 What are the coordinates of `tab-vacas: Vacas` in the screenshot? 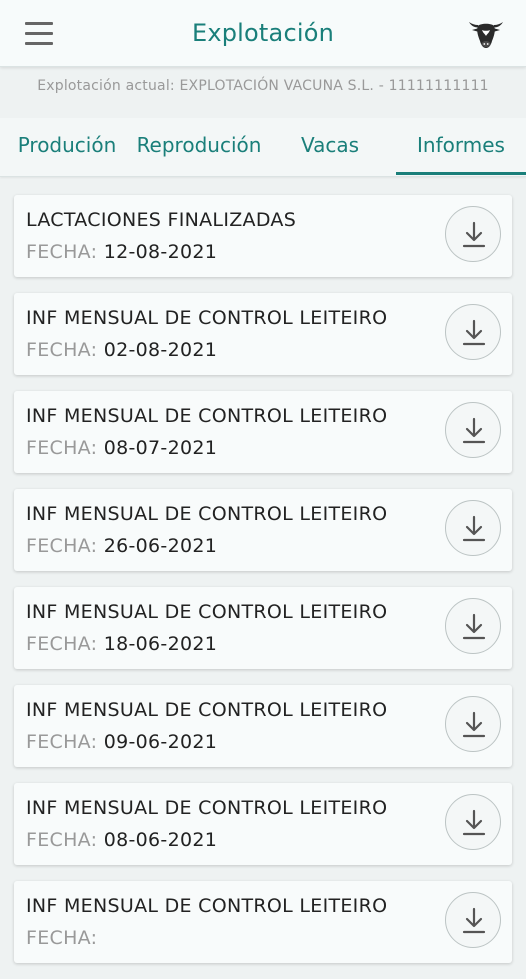 It's located at (330, 145).